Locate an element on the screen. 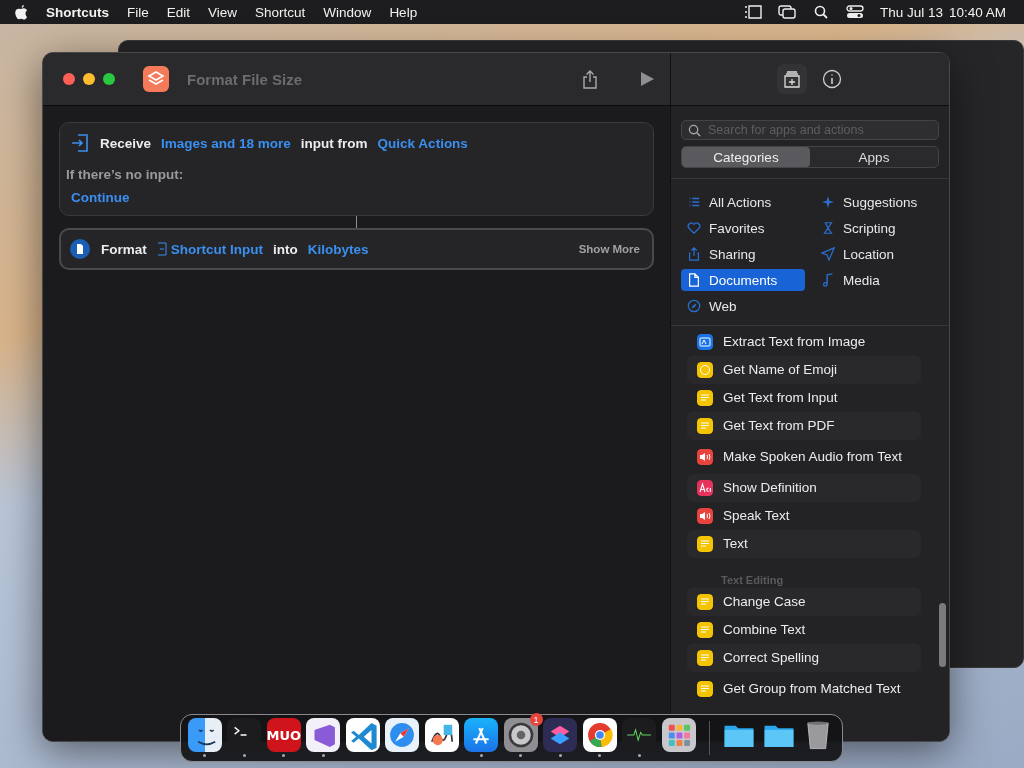 The width and height of the screenshot is (1024, 768). category-item: Sharing is located at coordinates (743, 254).